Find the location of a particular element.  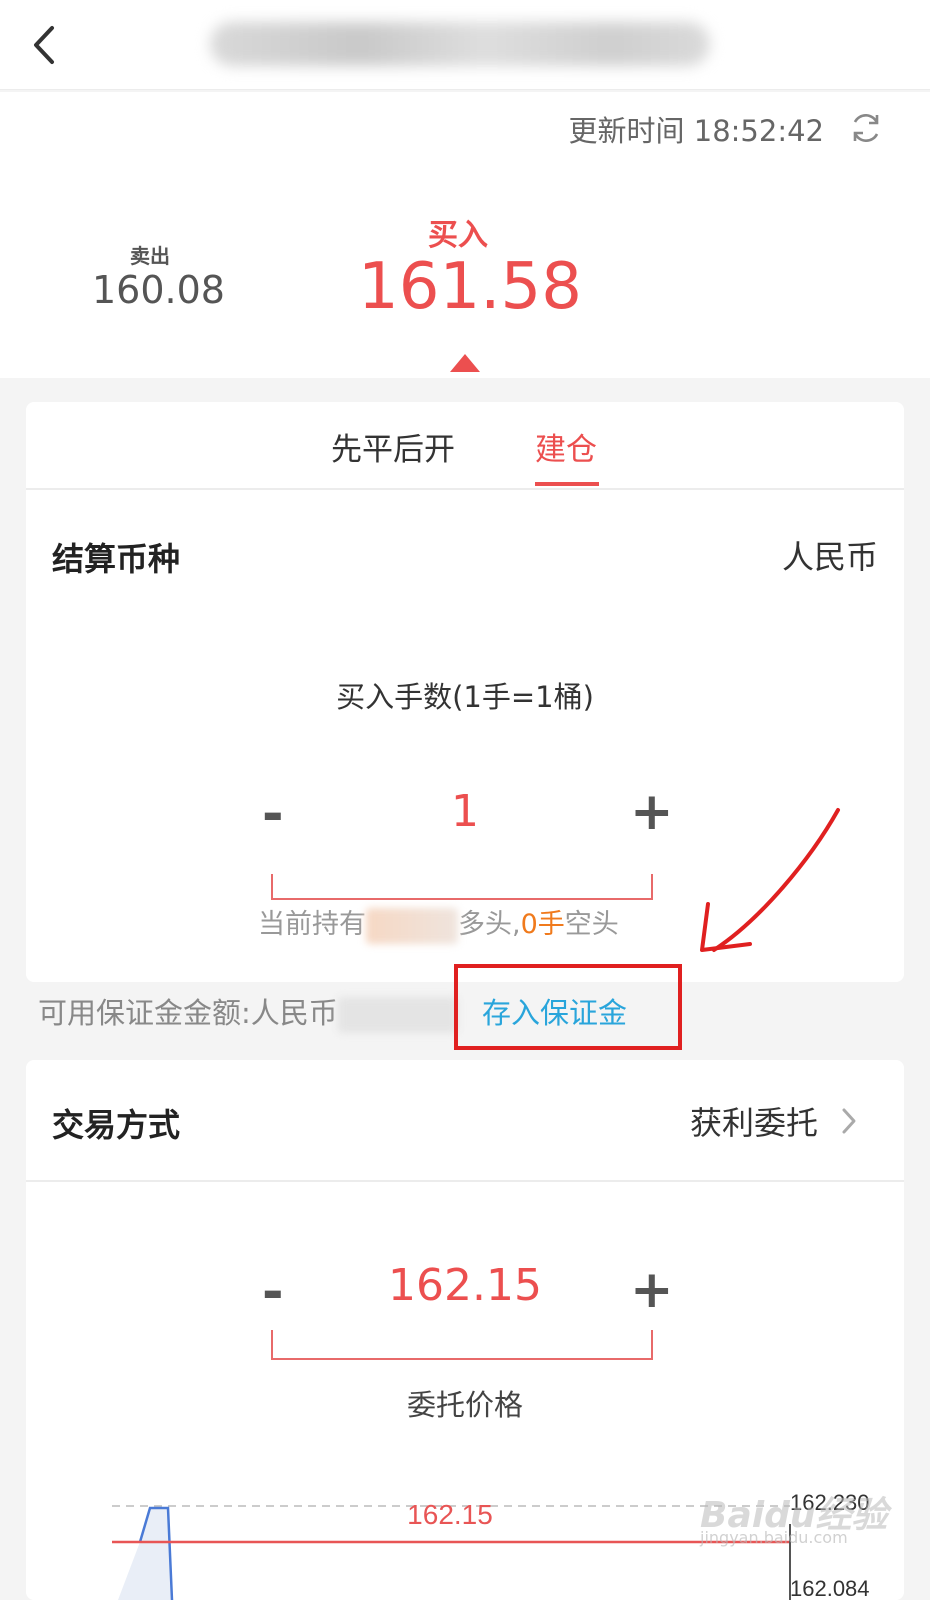

holding-prefix: 当前持有 is located at coordinates (312, 924).